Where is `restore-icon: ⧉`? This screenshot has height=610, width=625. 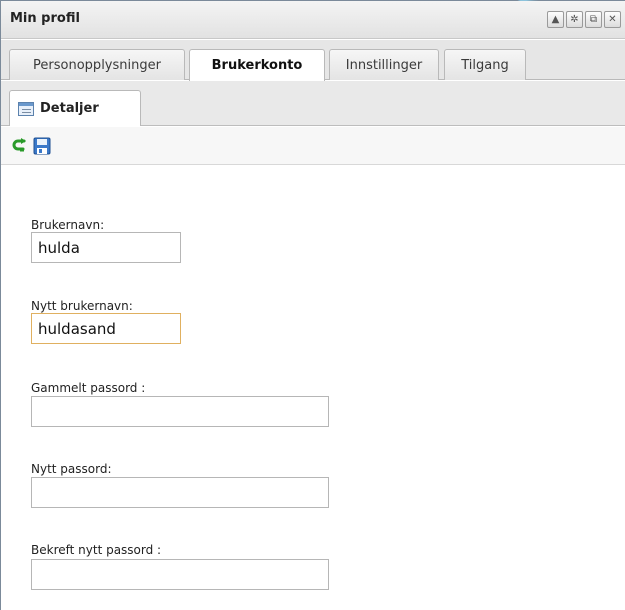 restore-icon: ⧉ is located at coordinates (593, 19).